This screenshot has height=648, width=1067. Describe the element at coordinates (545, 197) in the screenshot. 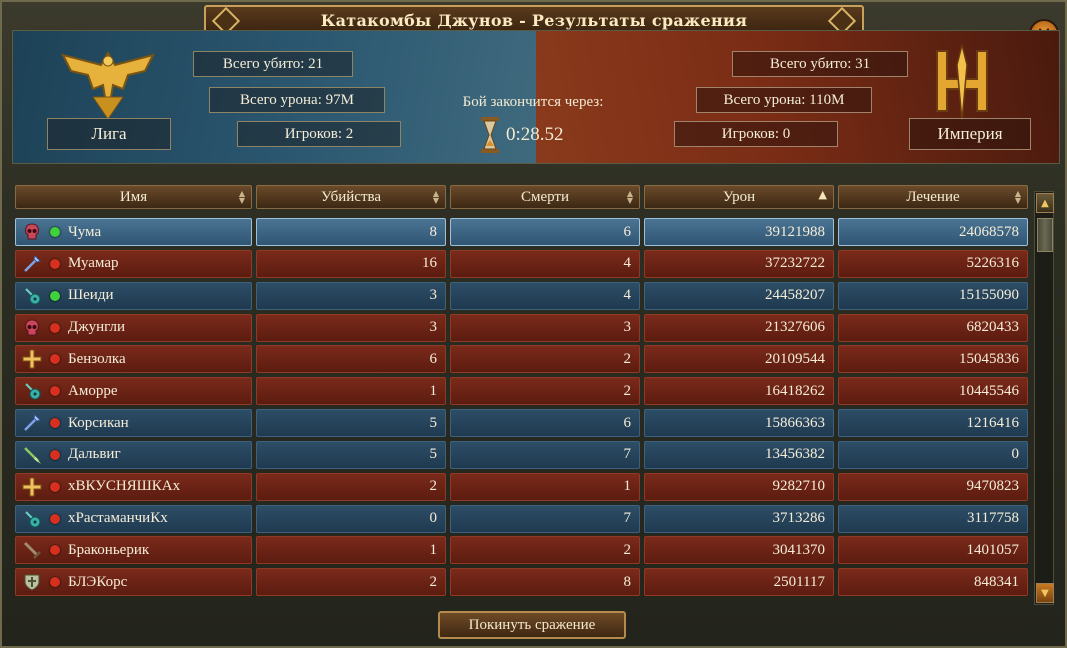

I see `column-header-deaths: Смерти ▲ ▼` at that location.